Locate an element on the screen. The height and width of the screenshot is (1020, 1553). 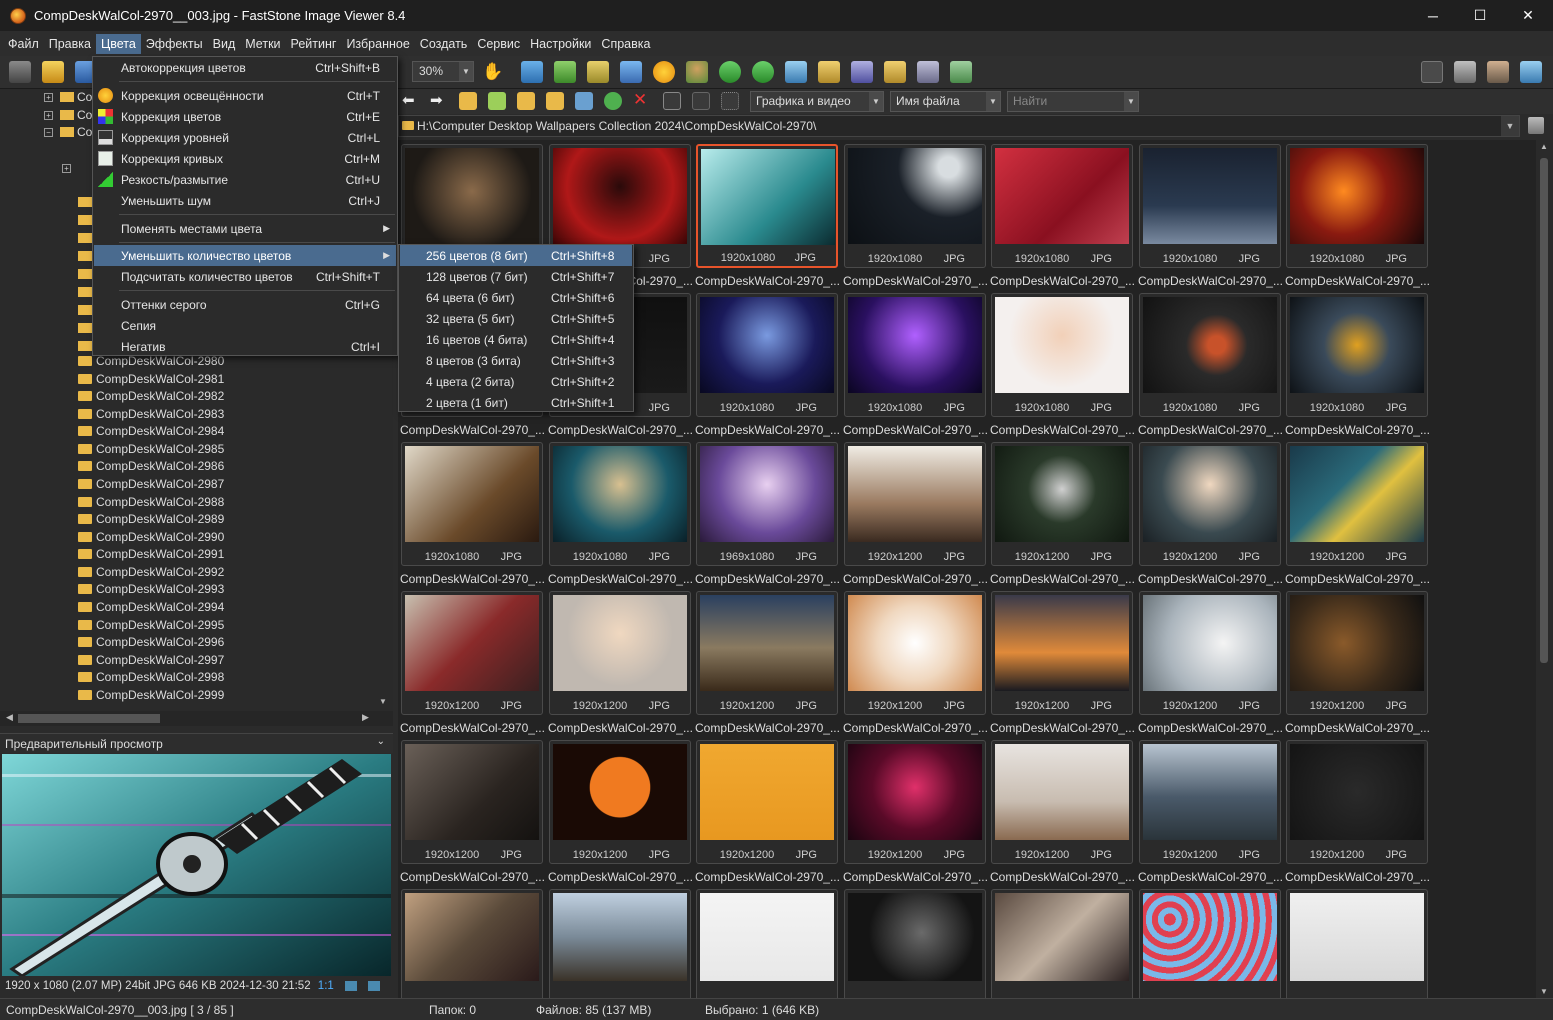
tree-item: CompDeskWalCol-2997 is located at coordinates (151, 659).